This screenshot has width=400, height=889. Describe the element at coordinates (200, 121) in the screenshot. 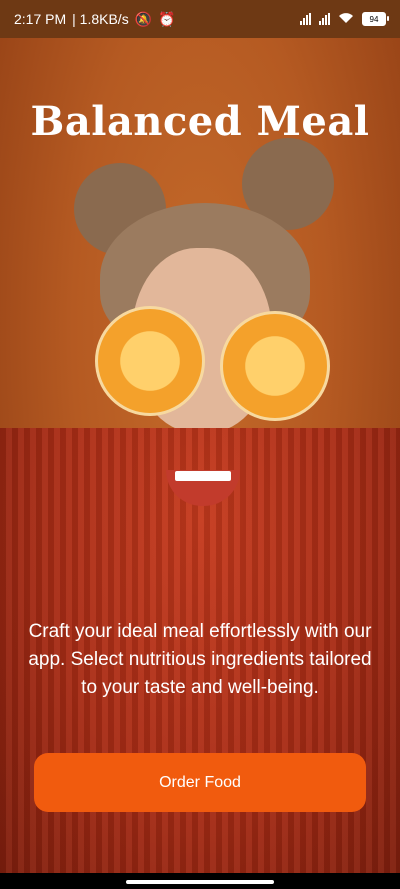

I see `page-title: Balanced Meal` at that location.